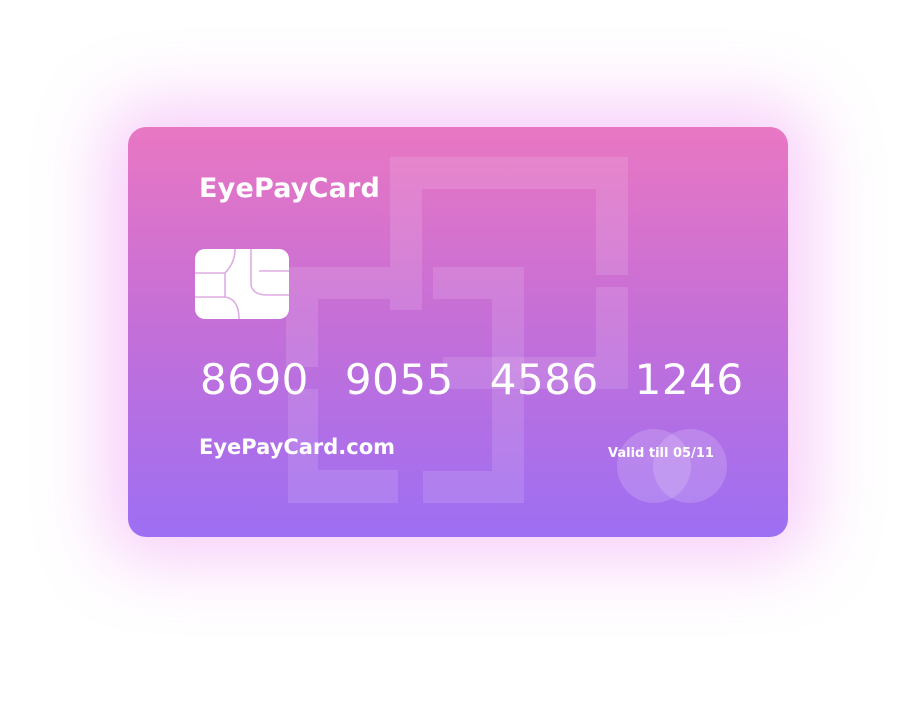 The height and width of the screenshot is (706, 915). Describe the element at coordinates (399, 379) in the screenshot. I see `card-number-group: 9055` at that location.